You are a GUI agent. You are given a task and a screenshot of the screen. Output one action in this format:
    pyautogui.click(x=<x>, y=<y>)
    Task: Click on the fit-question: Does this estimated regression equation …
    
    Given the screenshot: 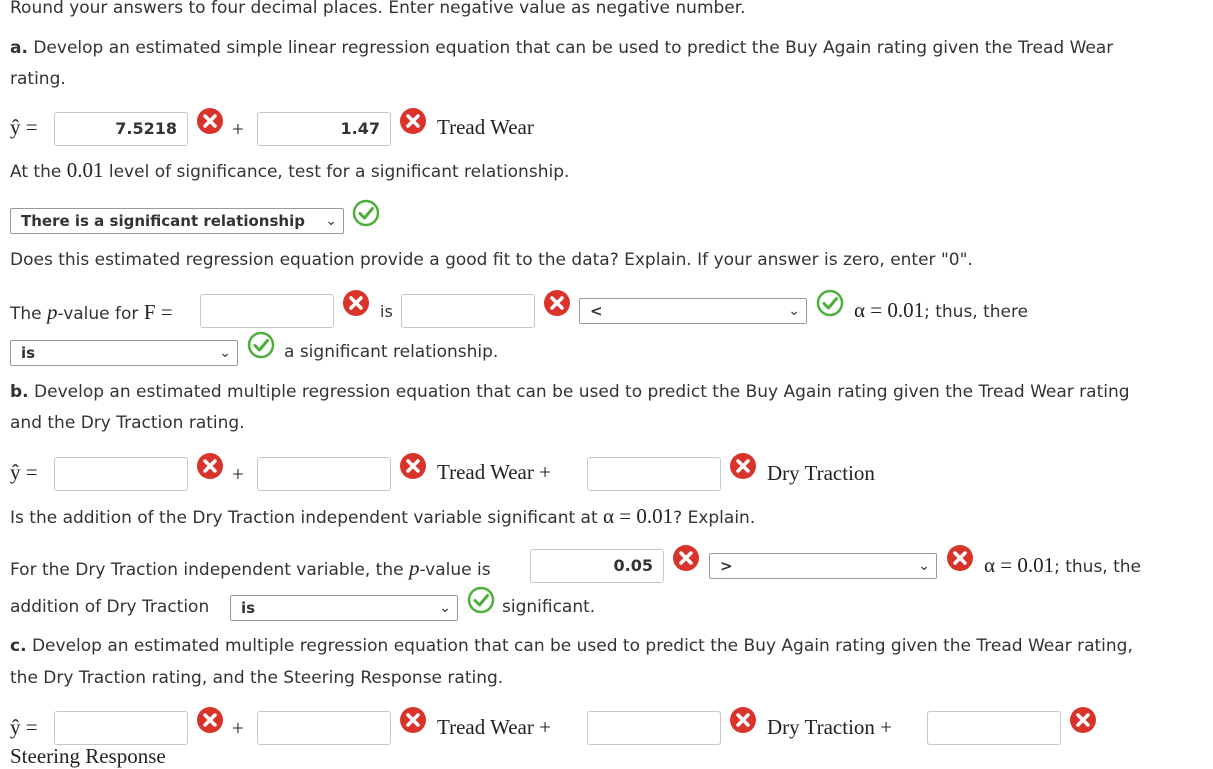 What is the action you would take?
    pyautogui.click(x=491, y=260)
    